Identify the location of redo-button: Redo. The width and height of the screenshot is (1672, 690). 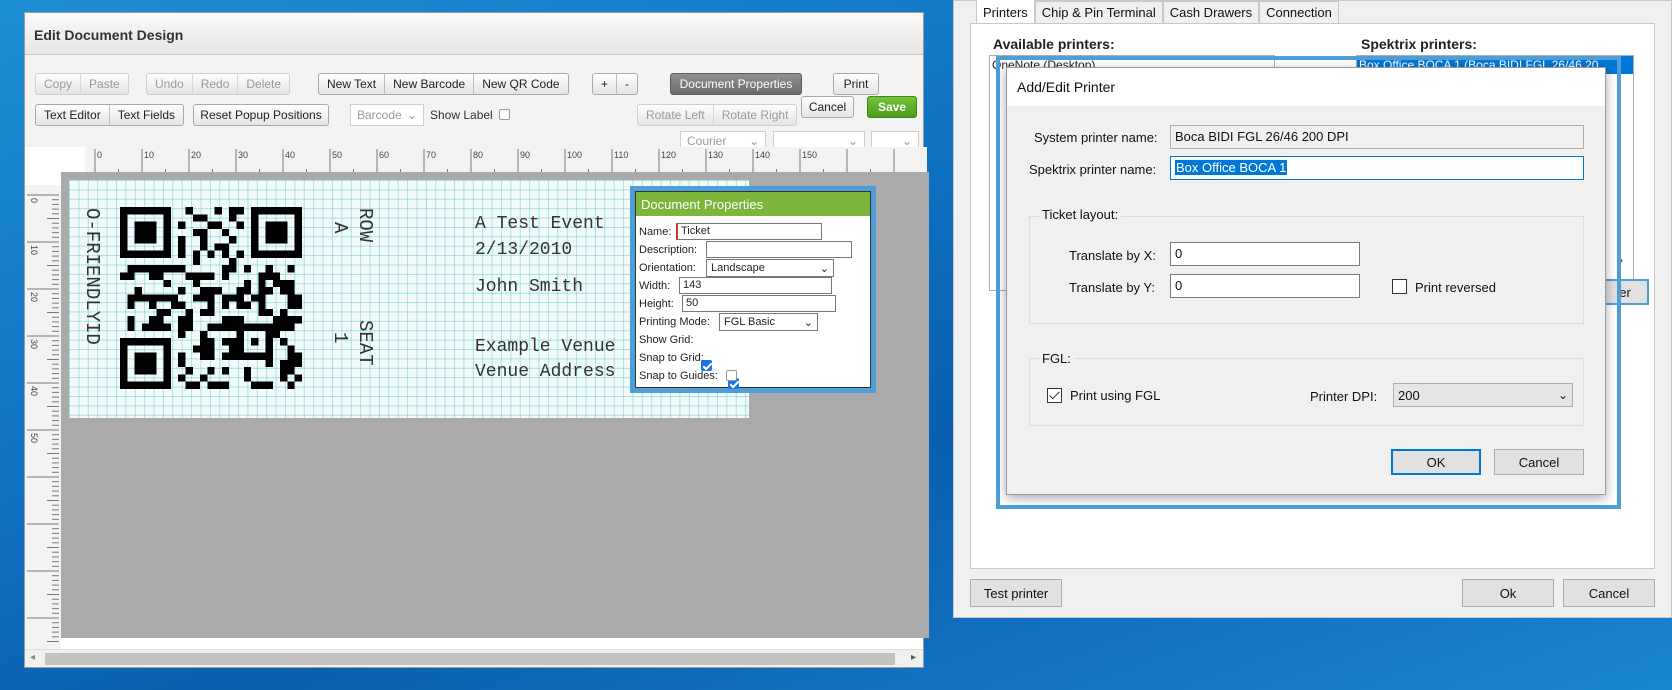
(216, 84).